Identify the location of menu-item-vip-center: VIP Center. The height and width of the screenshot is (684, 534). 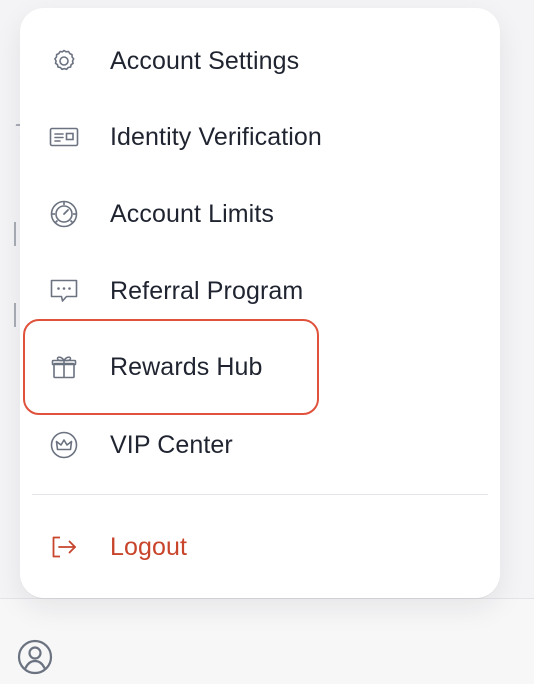
(260, 444).